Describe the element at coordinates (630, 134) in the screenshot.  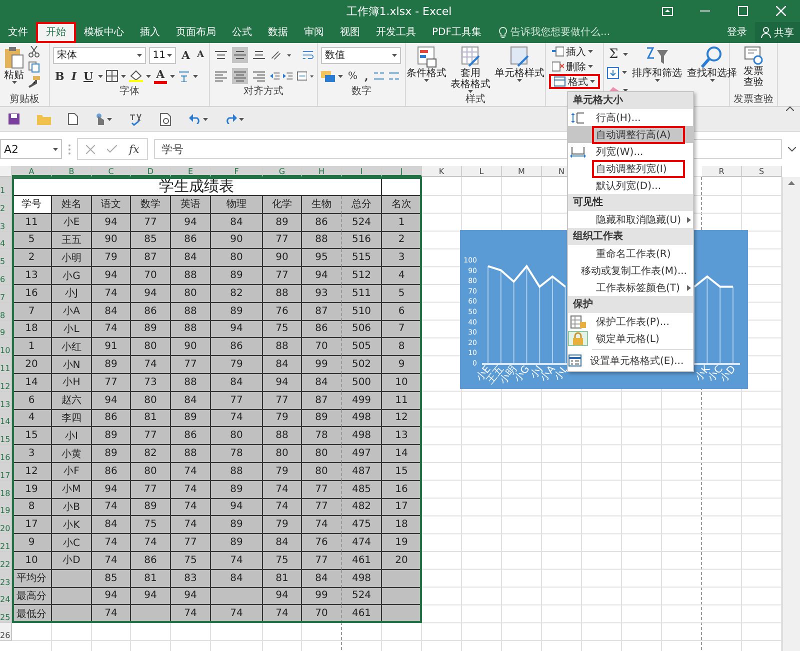
I see `menu-item: 自动调整行高(A)` at that location.